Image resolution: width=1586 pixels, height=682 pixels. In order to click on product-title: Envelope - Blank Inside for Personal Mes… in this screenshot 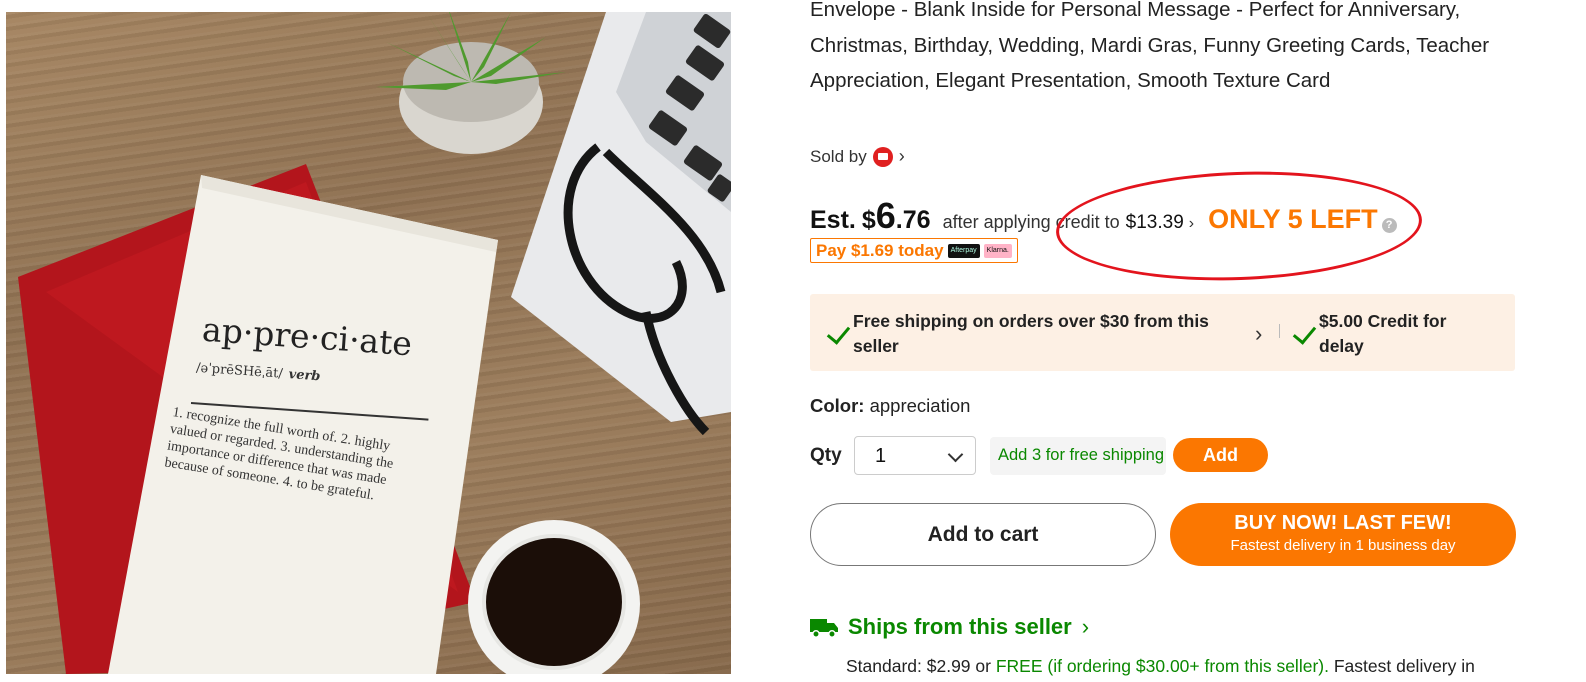, I will do `click(1150, 46)`.